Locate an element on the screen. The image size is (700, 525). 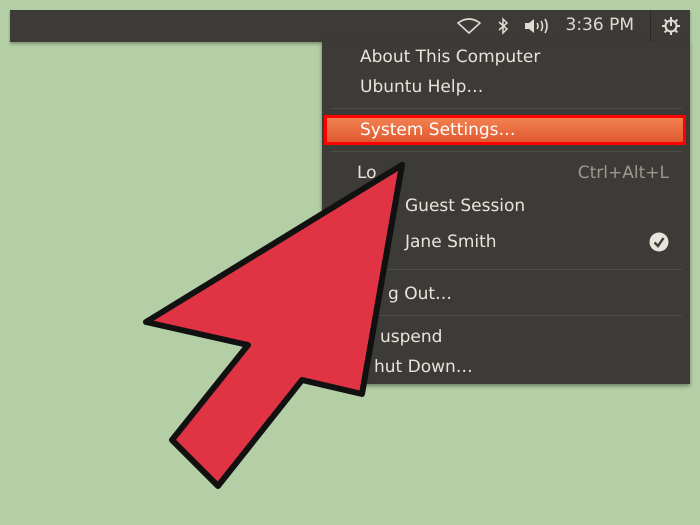
bluetooth-icon is located at coordinates (503, 26).